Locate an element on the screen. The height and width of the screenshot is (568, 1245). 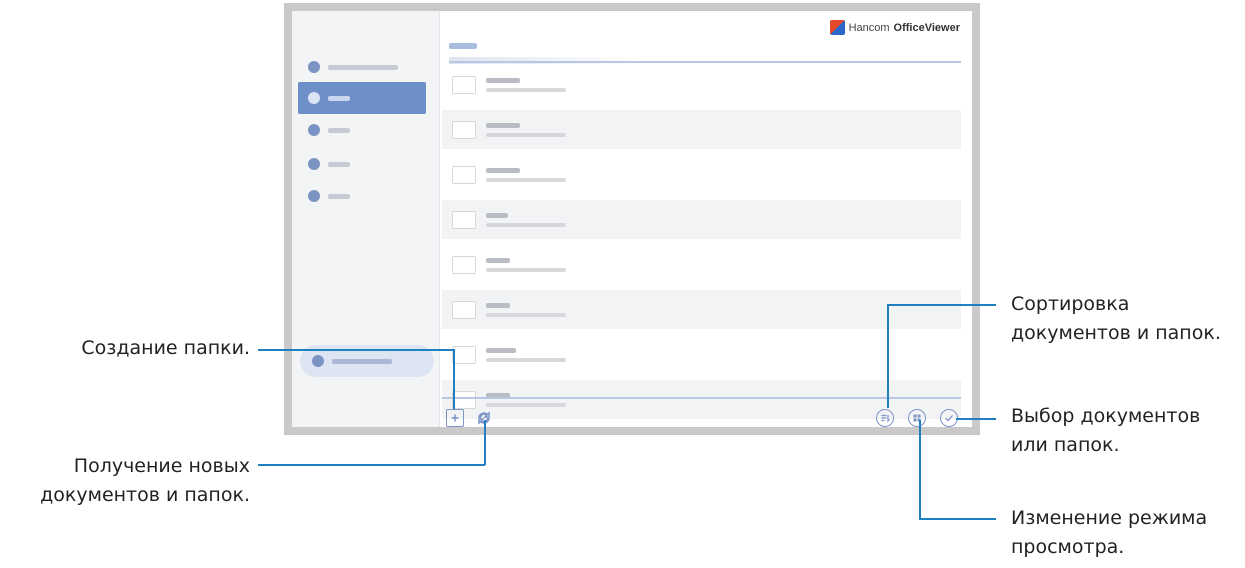
breadcrumb is located at coordinates (463, 46).